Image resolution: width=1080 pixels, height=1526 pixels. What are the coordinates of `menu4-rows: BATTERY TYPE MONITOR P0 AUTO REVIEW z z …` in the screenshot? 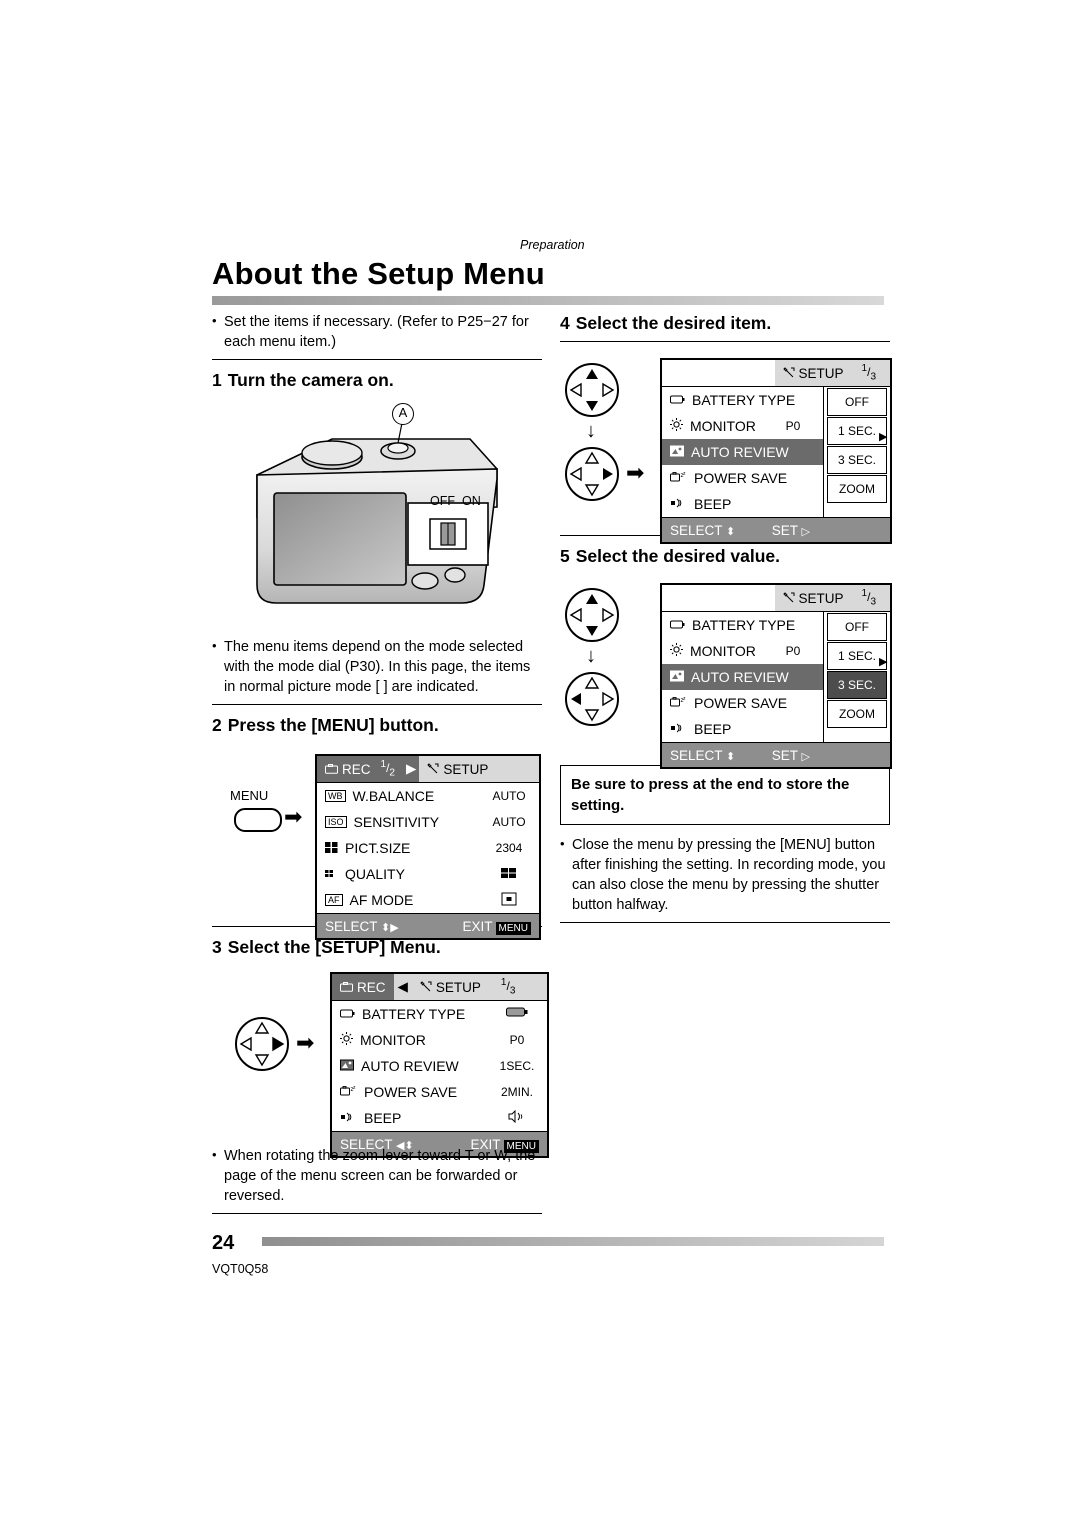 It's located at (742, 452).